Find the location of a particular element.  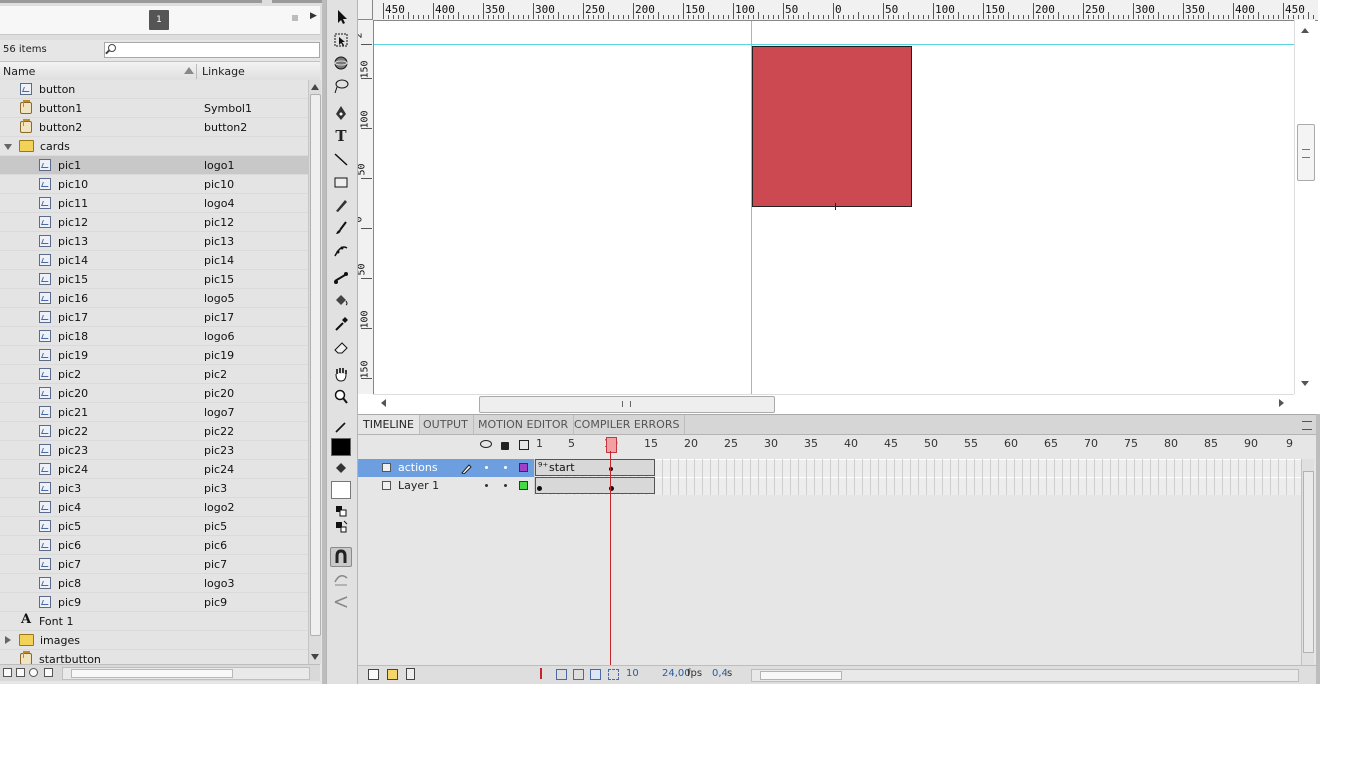

straighten-icon is located at coordinates (341, 602).